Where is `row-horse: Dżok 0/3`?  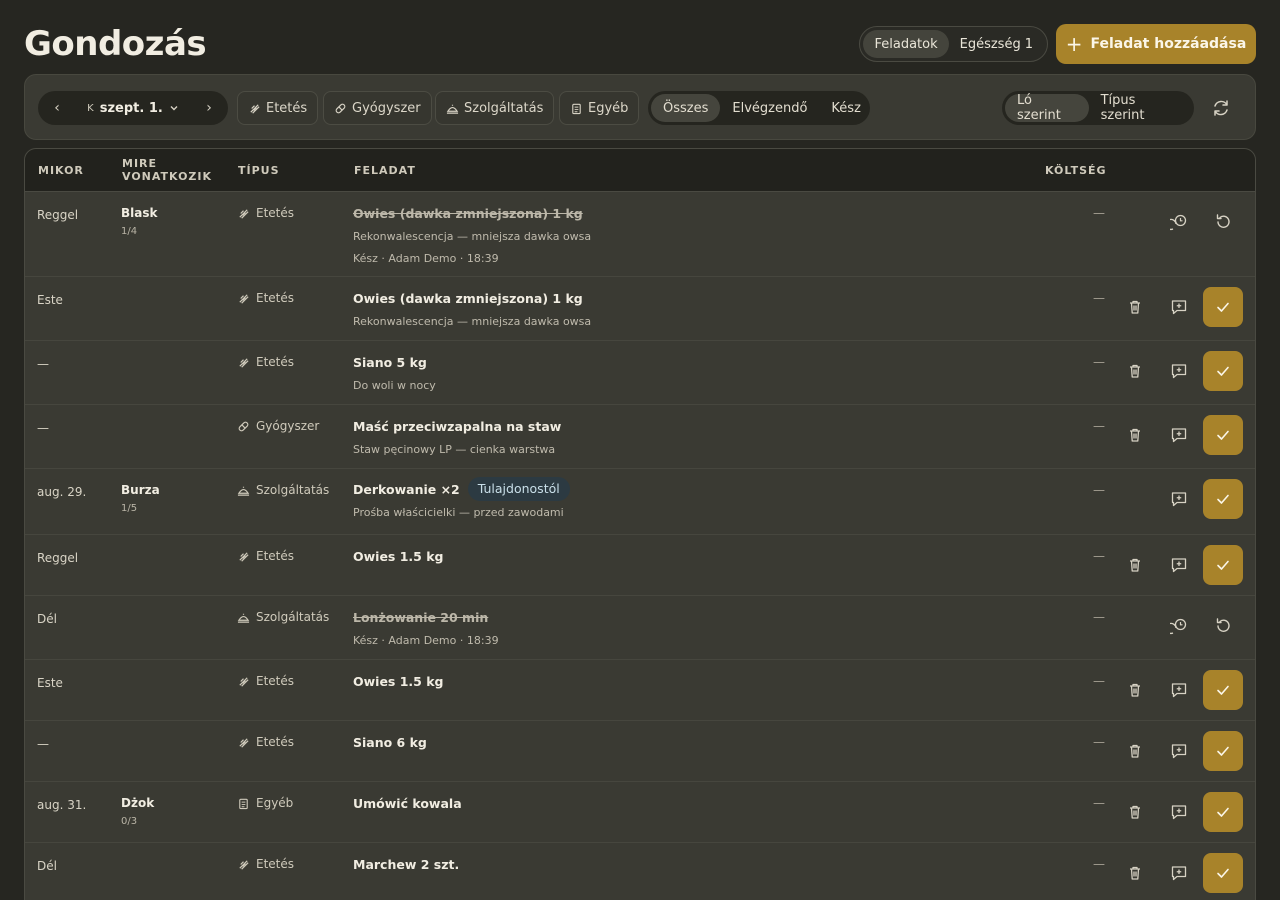
row-horse: Dżok 0/3 is located at coordinates (137, 811).